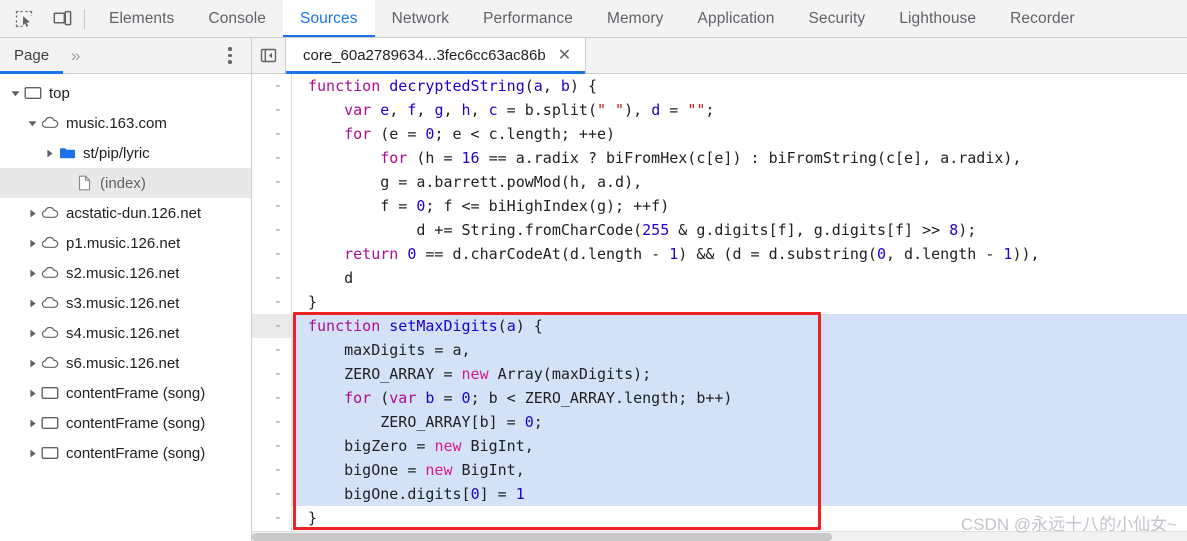  What do you see at coordinates (329, 18) in the screenshot?
I see `panel-tab-sources: Sources` at bounding box center [329, 18].